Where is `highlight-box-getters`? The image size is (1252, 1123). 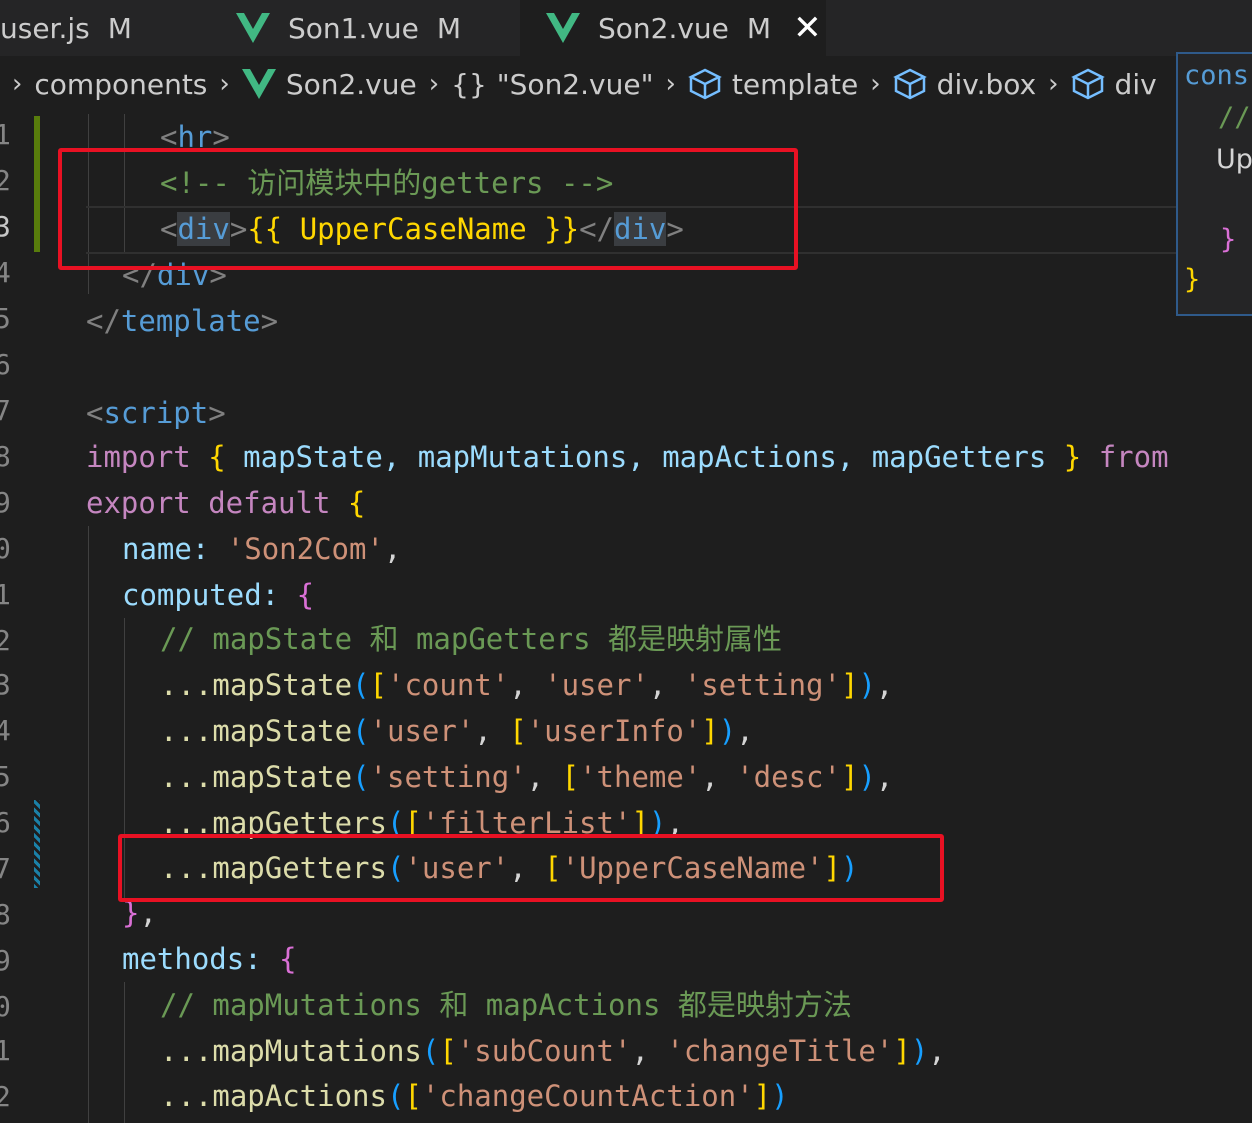 highlight-box-getters is located at coordinates (531, 868).